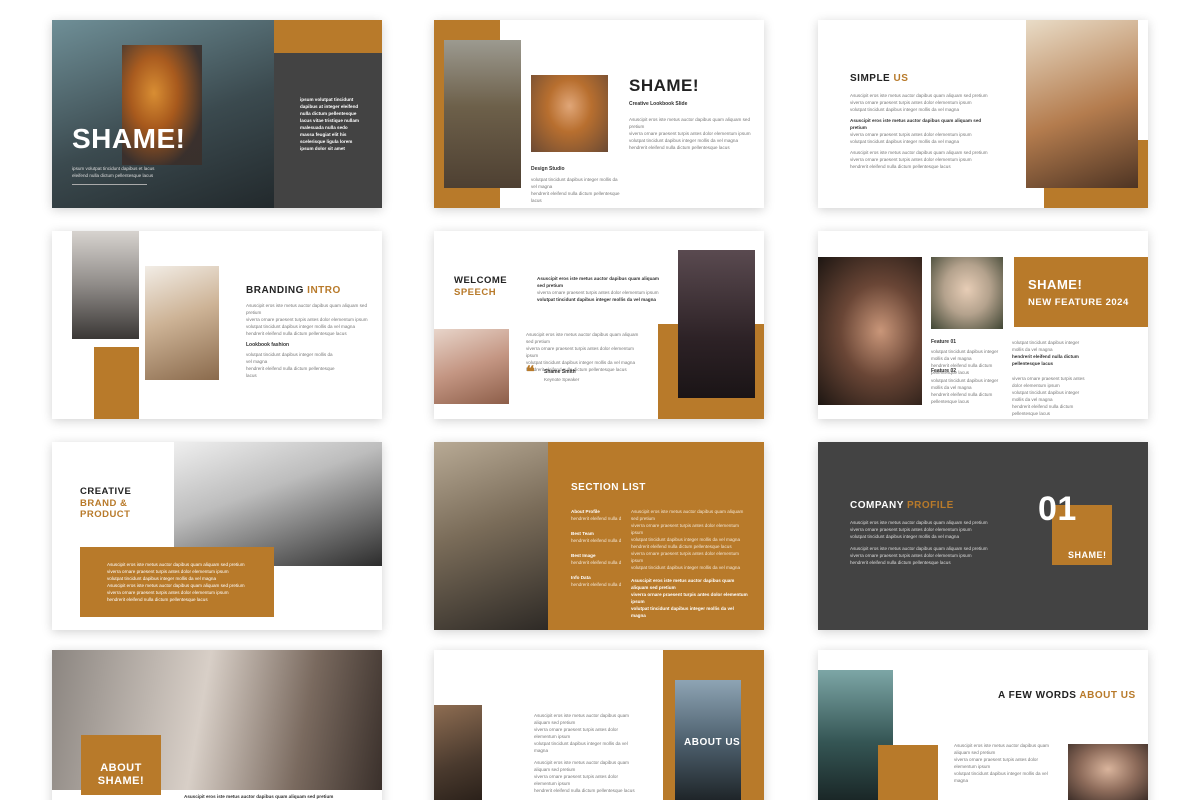  What do you see at coordinates (581, 577) in the screenshot?
I see `list-item-label: Info Data` at bounding box center [581, 577].